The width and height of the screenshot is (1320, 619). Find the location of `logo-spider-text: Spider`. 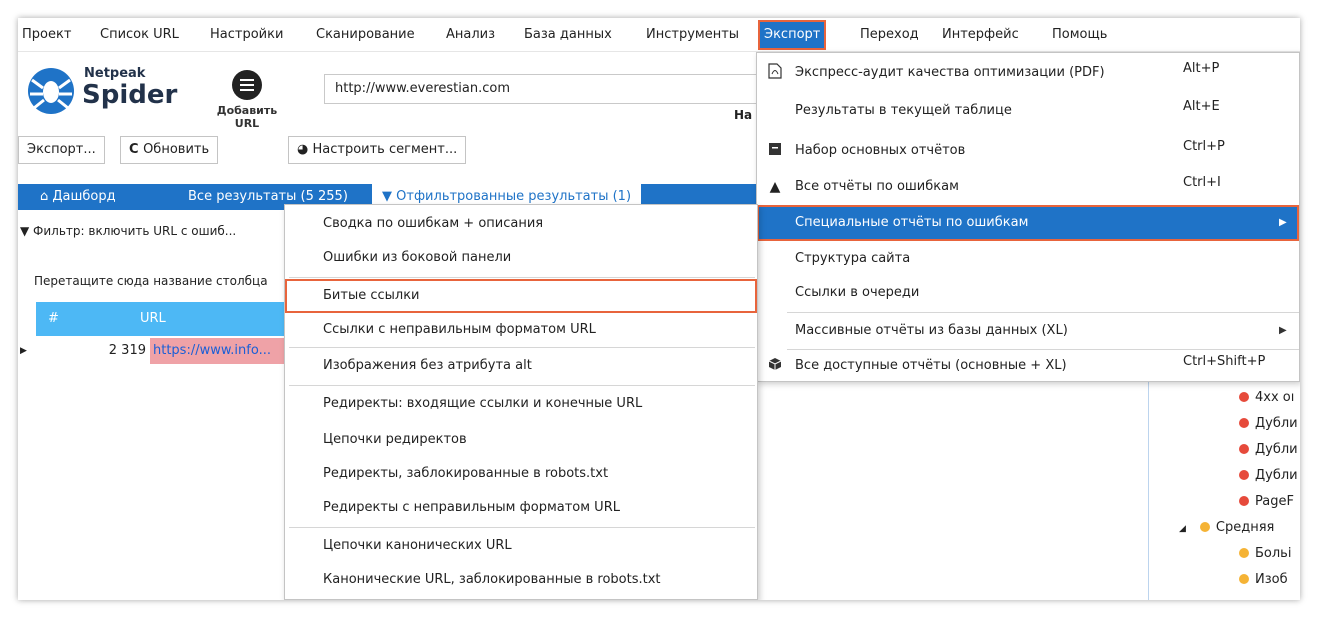

logo-spider-text: Spider is located at coordinates (130, 95).